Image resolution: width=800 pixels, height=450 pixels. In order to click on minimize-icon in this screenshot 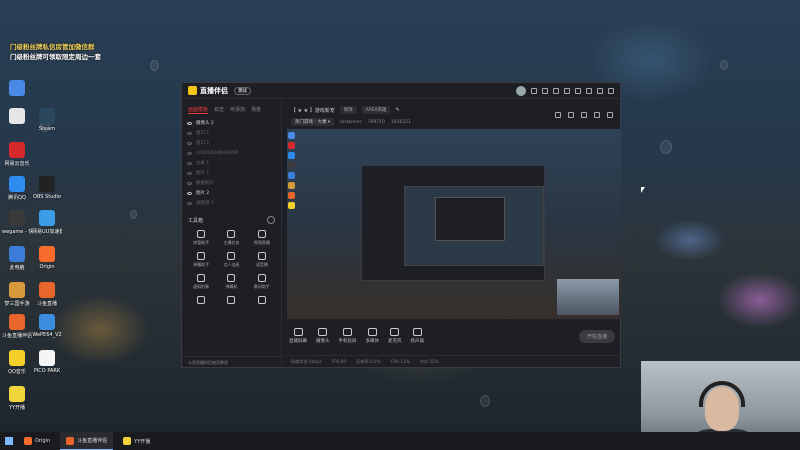, I will do `click(589, 90)`.